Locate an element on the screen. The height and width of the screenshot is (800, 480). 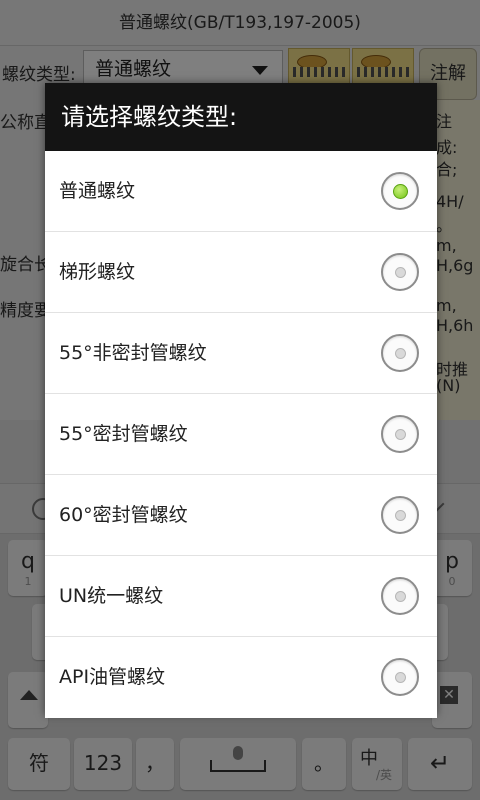
option-item: 梯形螺纹 is located at coordinates (241, 272).